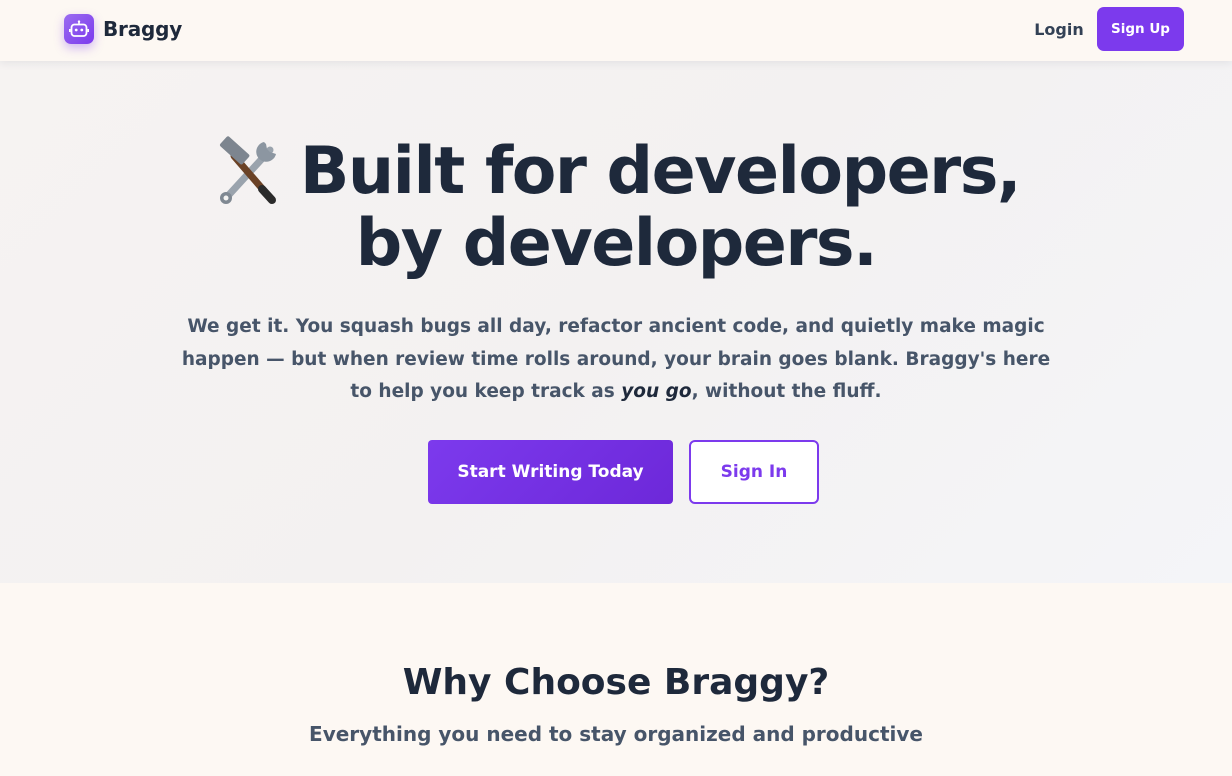  What do you see at coordinates (616, 682) in the screenshot?
I see `features-title: Why Choose Braggy?` at bounding box center [616, 682].